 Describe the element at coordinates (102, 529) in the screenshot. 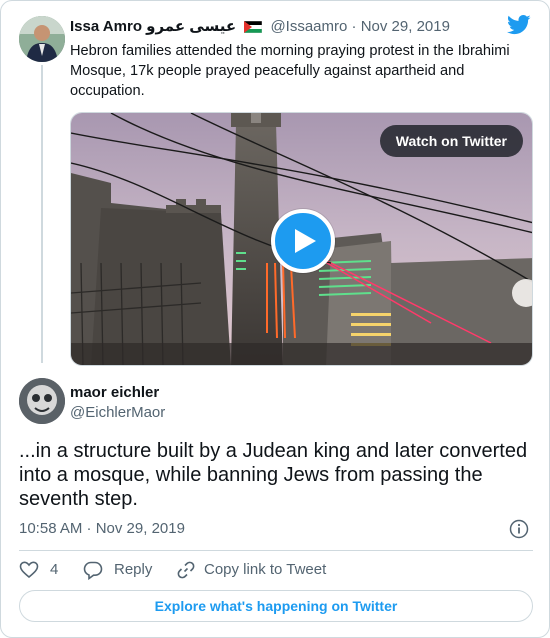

I see `tweet-timestamp: 10:58 AM · Nov 29, 2019` at that location.